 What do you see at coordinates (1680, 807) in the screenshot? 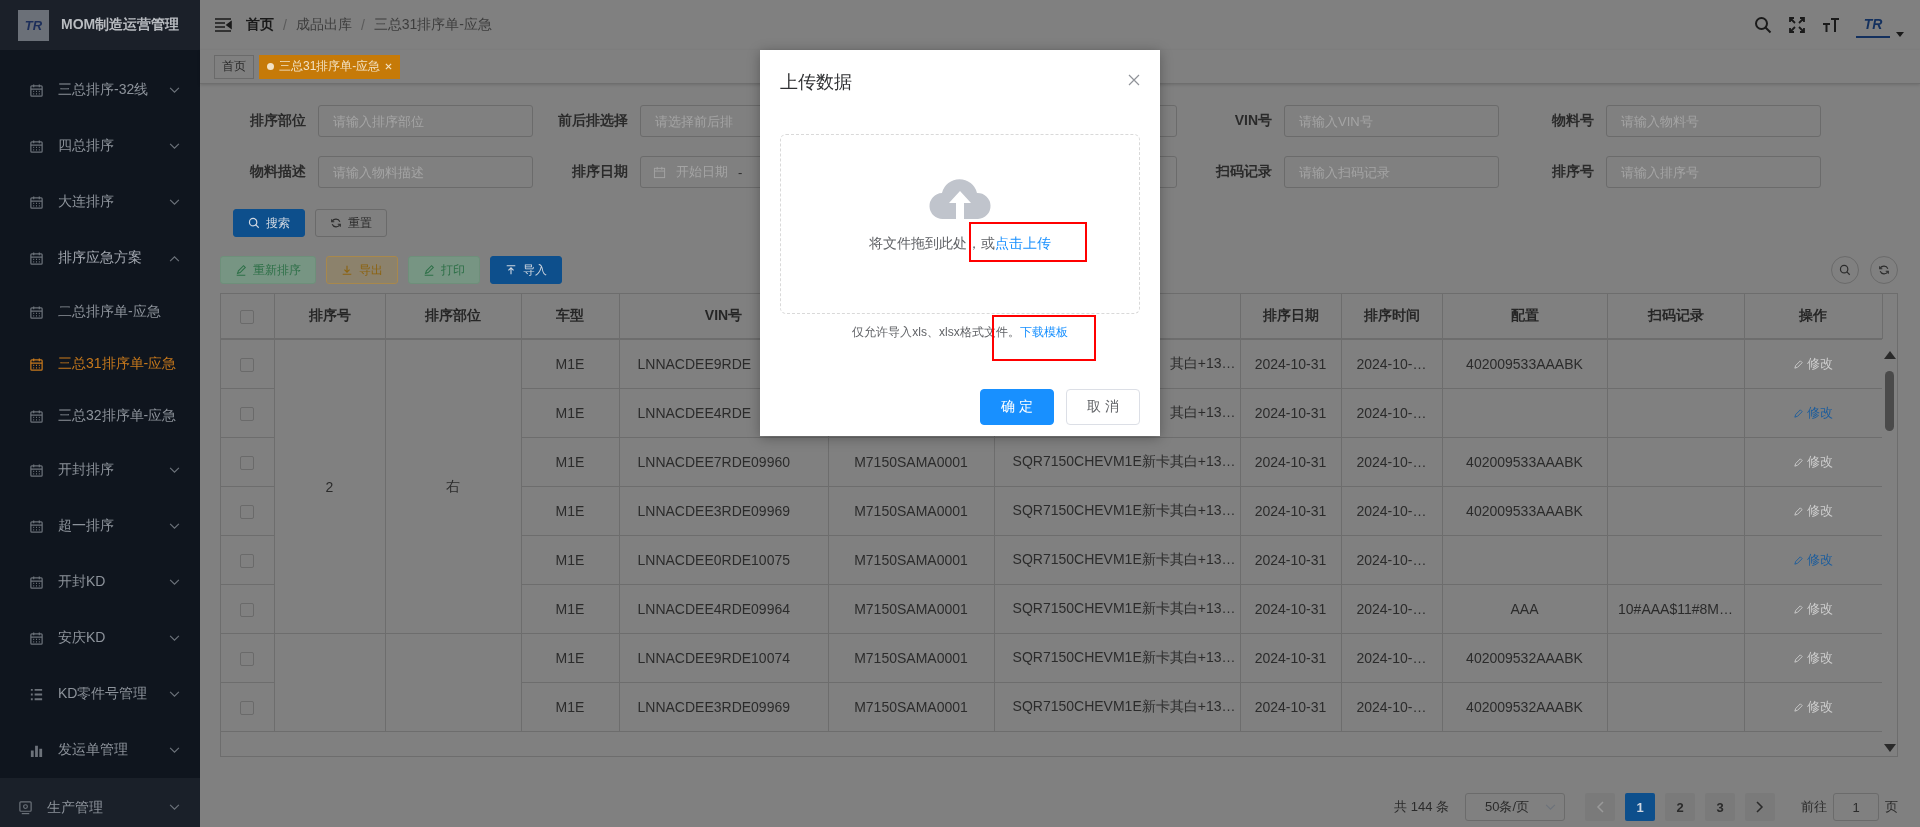
I see `page-button: 2` at bounding box center [1680, 807].